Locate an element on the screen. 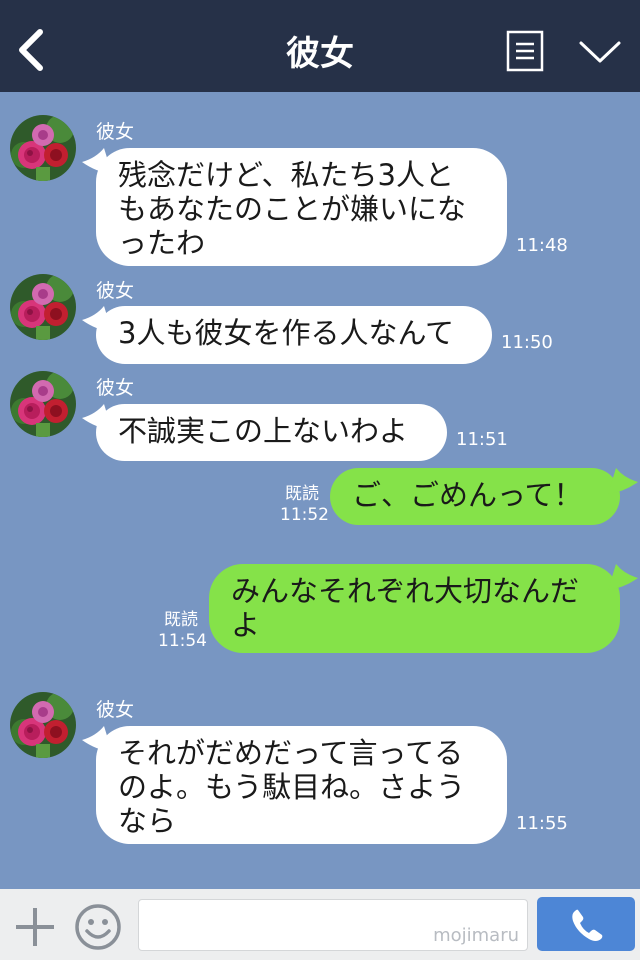  plus-icon is located at coordinates (35, 927).